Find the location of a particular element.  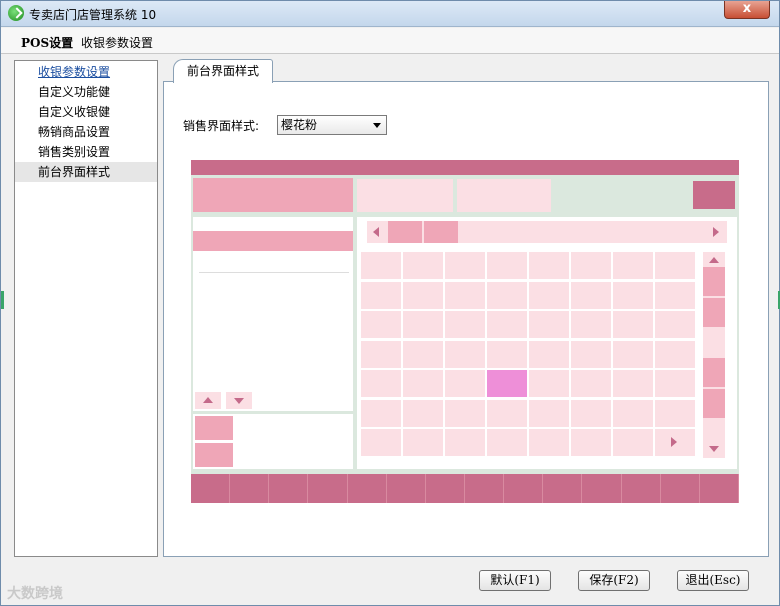

close-button: x is located at coordinates (747, 10).